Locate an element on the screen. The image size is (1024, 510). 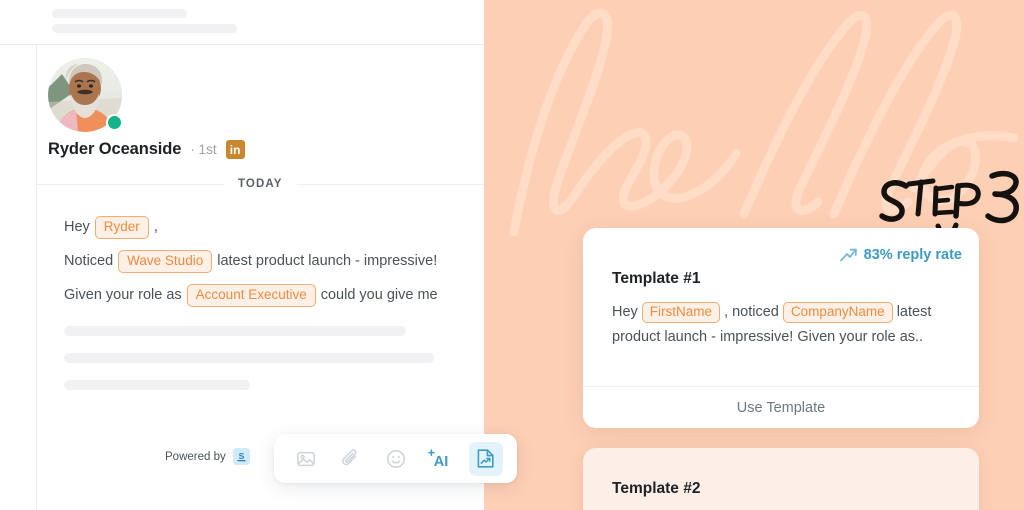
message-text: latest product launch - impressive! is located at coordinates (327, 261).